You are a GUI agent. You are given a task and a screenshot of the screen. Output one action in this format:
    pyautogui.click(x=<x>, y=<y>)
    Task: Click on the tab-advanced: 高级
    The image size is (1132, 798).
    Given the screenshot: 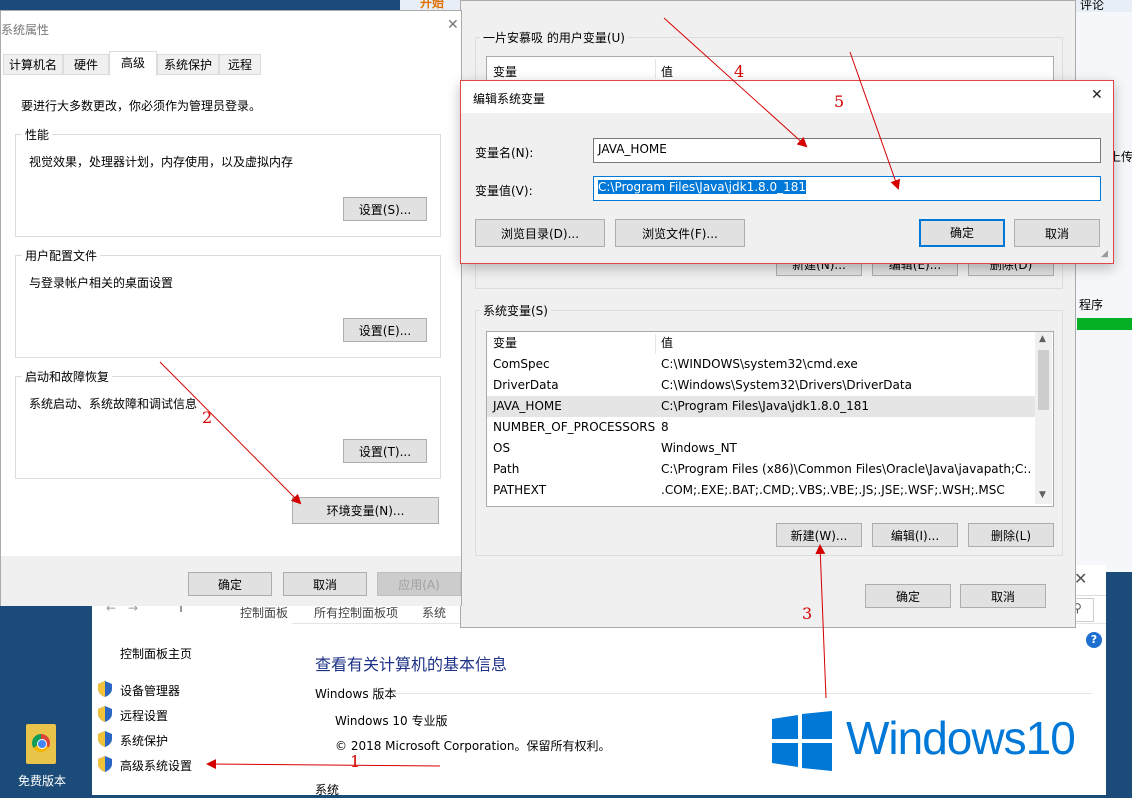 What is the action you would take?
    pyautogui.click(x=133, y=63)
    